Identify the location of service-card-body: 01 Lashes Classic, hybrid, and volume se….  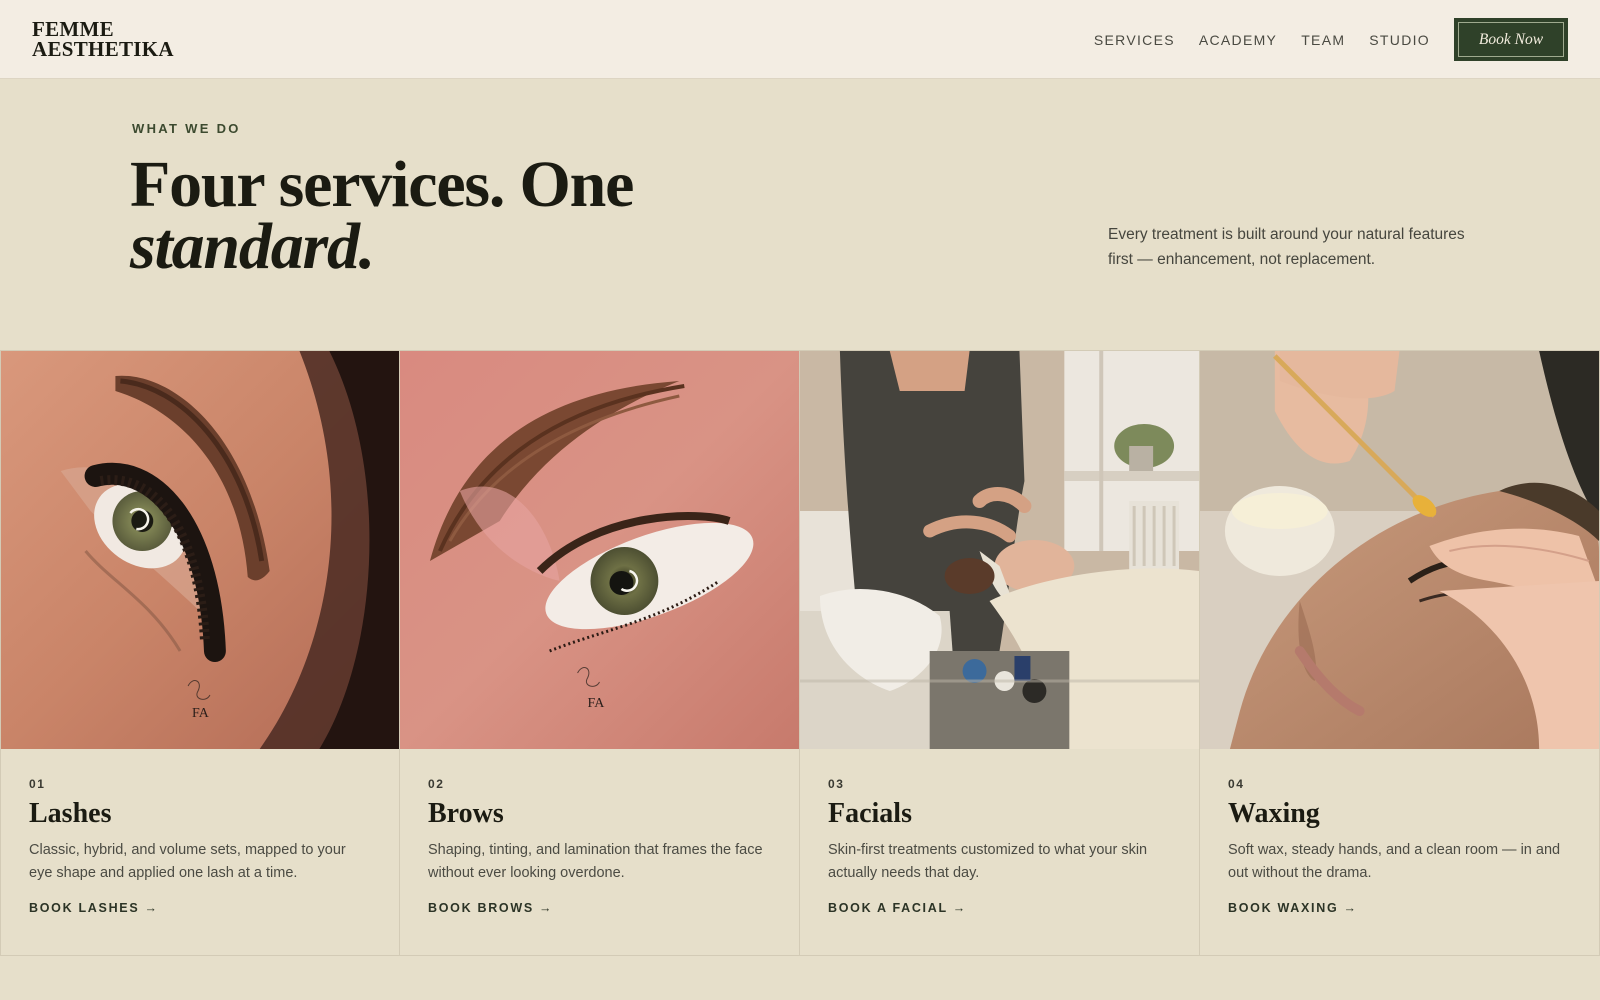
(204, 847).